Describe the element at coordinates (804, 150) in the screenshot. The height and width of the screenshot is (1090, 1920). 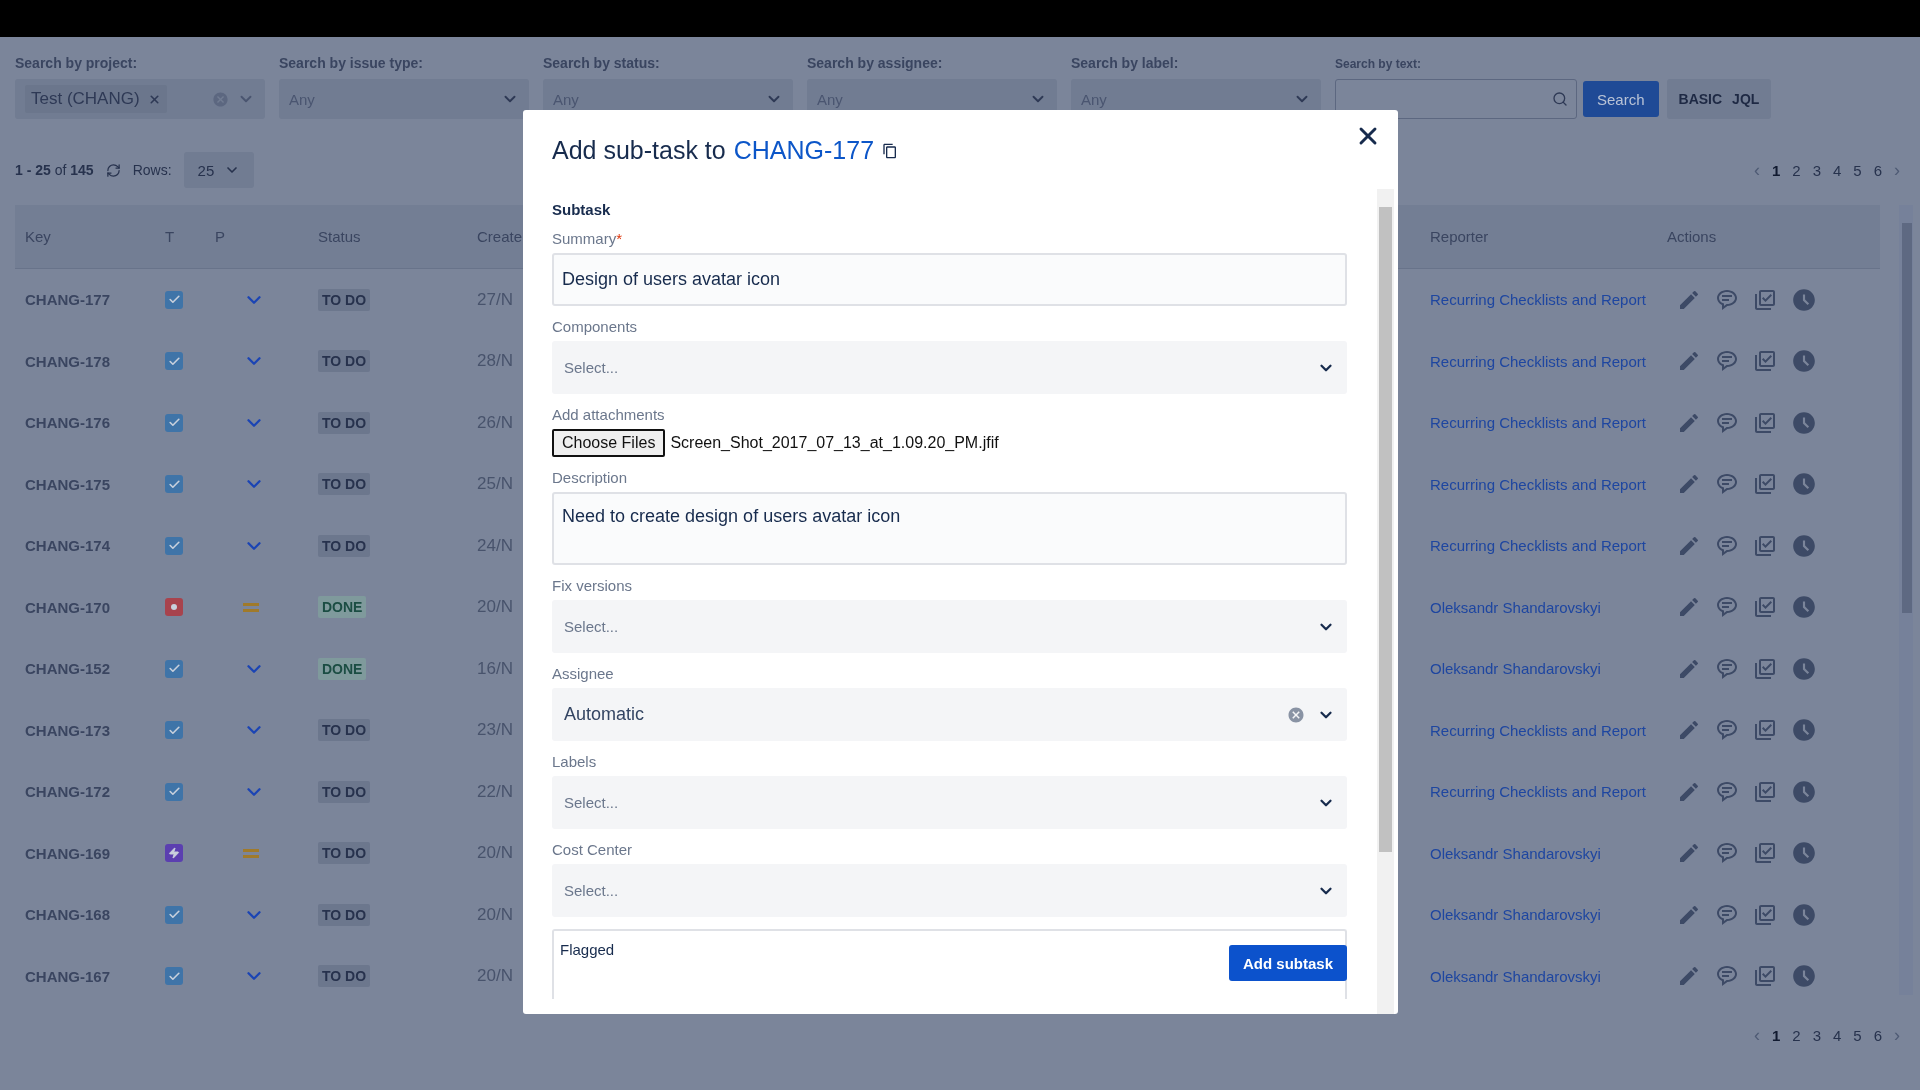
I see `issue-link: CHANG-177` at that location.